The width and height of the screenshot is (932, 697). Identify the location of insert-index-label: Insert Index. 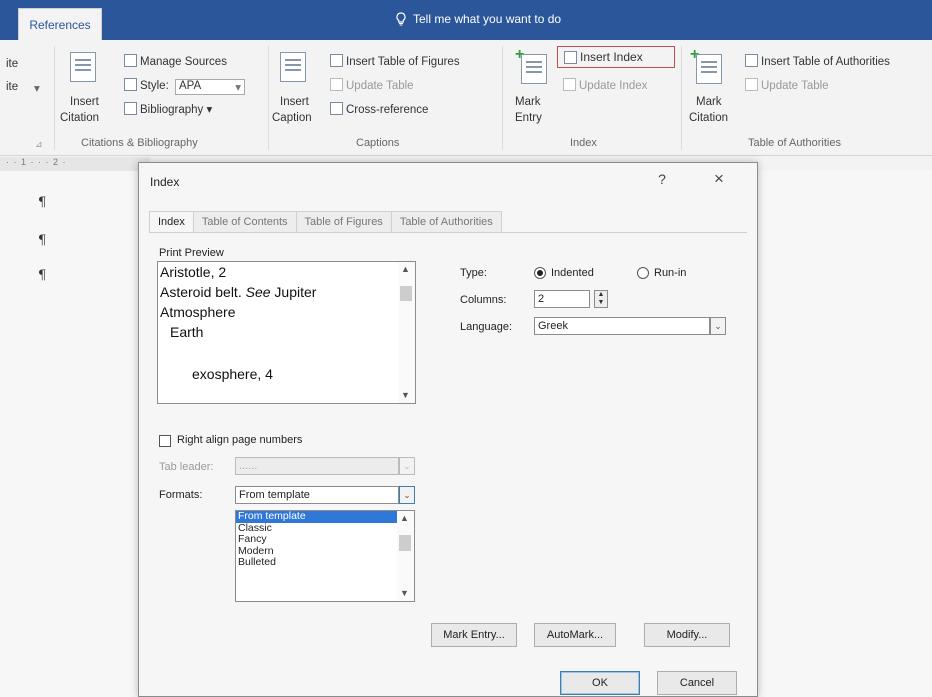
(611, 57).